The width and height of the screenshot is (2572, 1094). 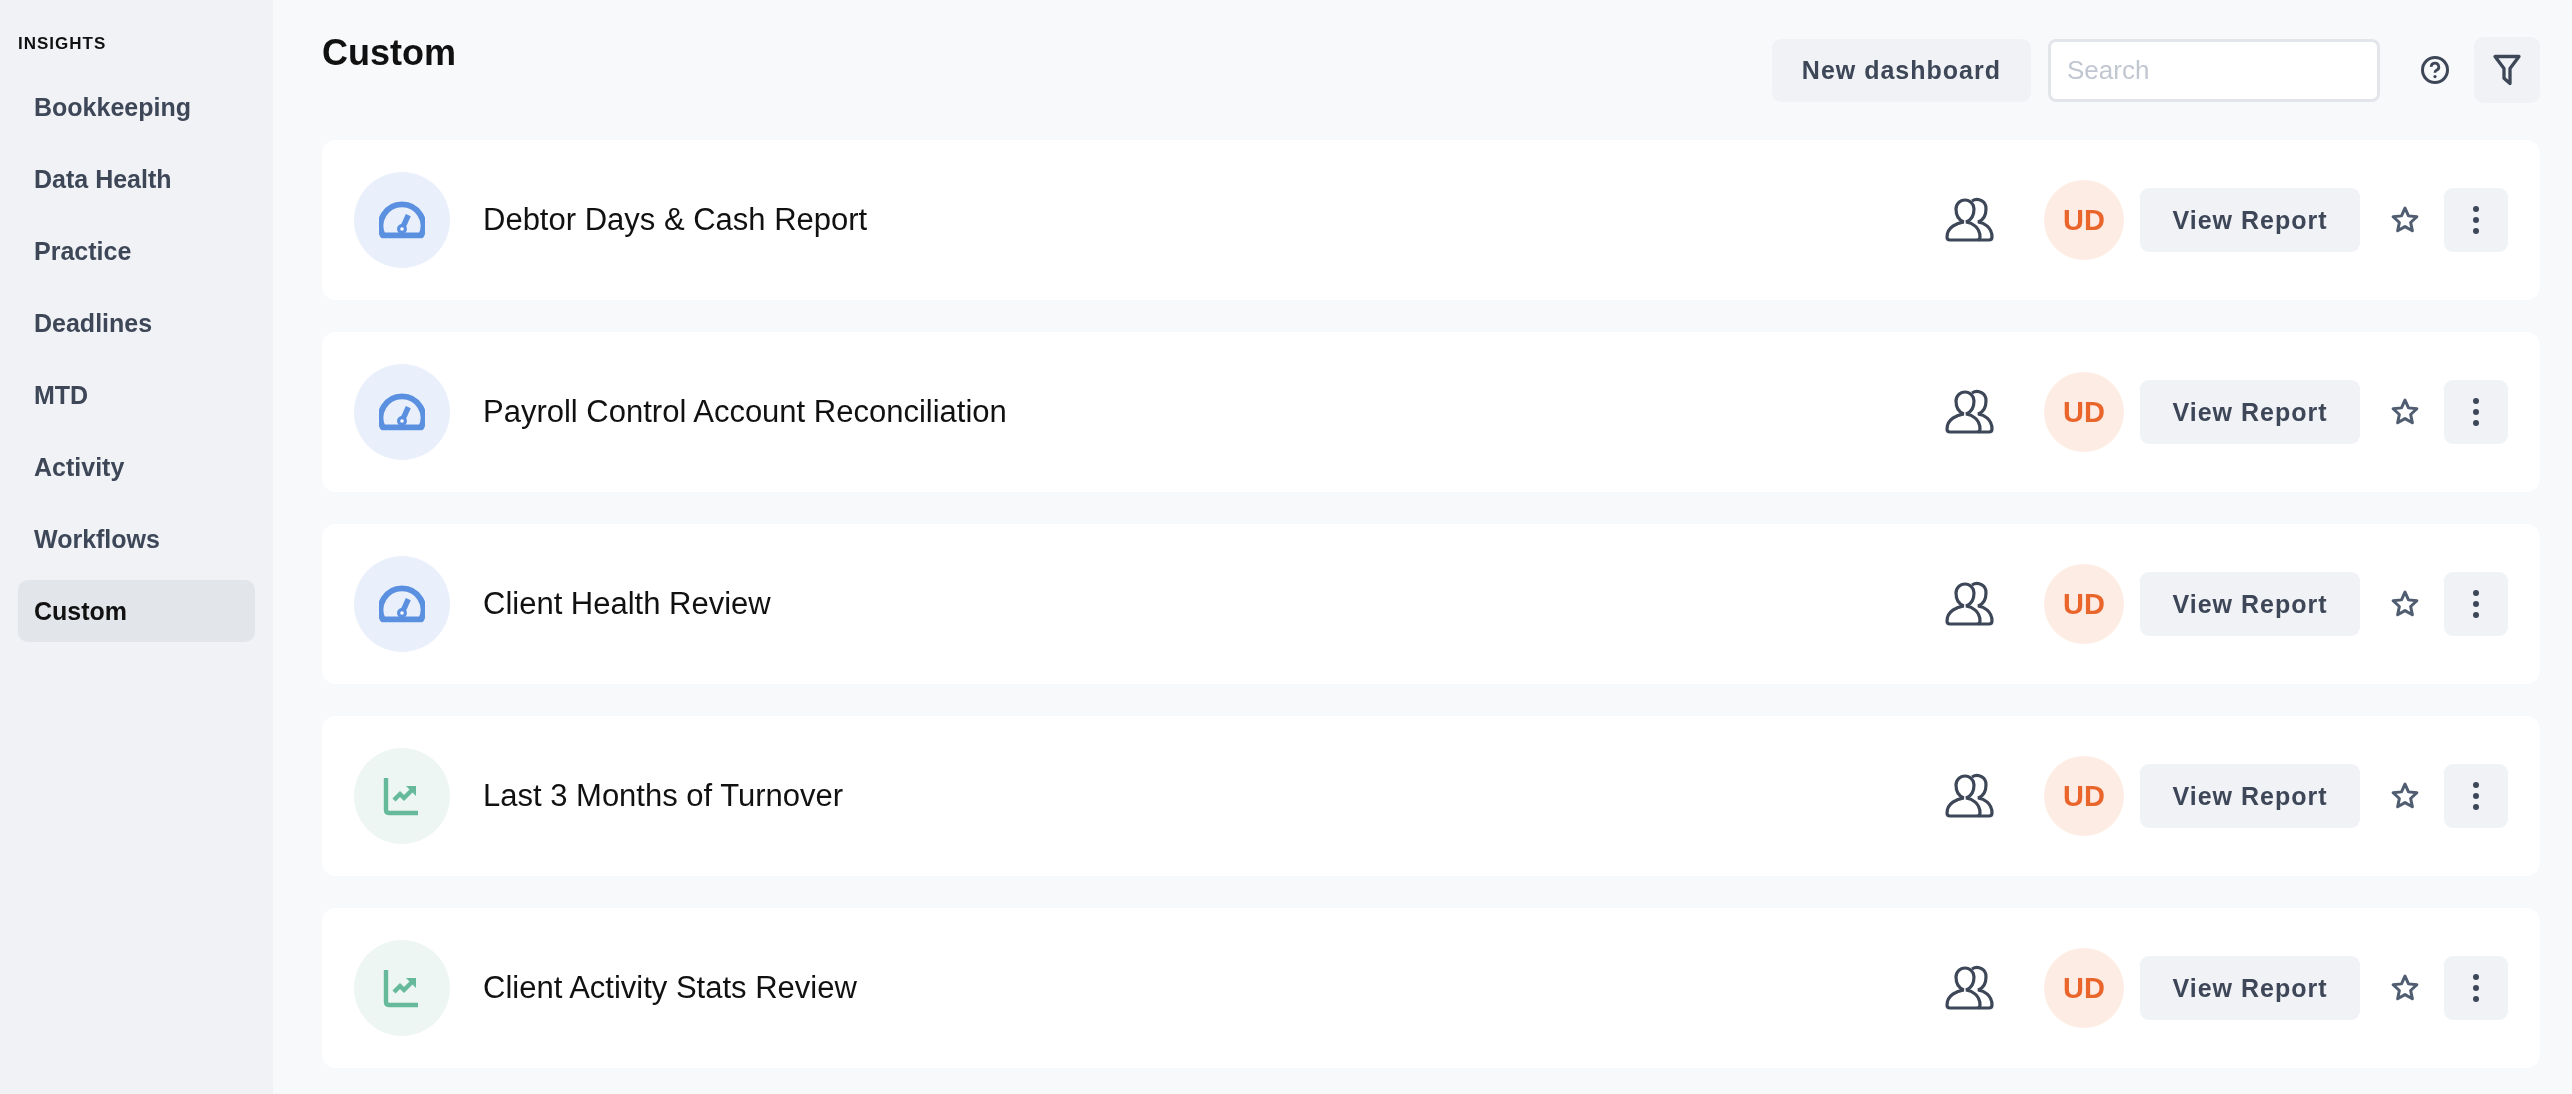 What do you see at coordinates (136, 107) in the screenshot?
I see `sidebar-item: Bookkeeping` at bounding box center [136, 107].